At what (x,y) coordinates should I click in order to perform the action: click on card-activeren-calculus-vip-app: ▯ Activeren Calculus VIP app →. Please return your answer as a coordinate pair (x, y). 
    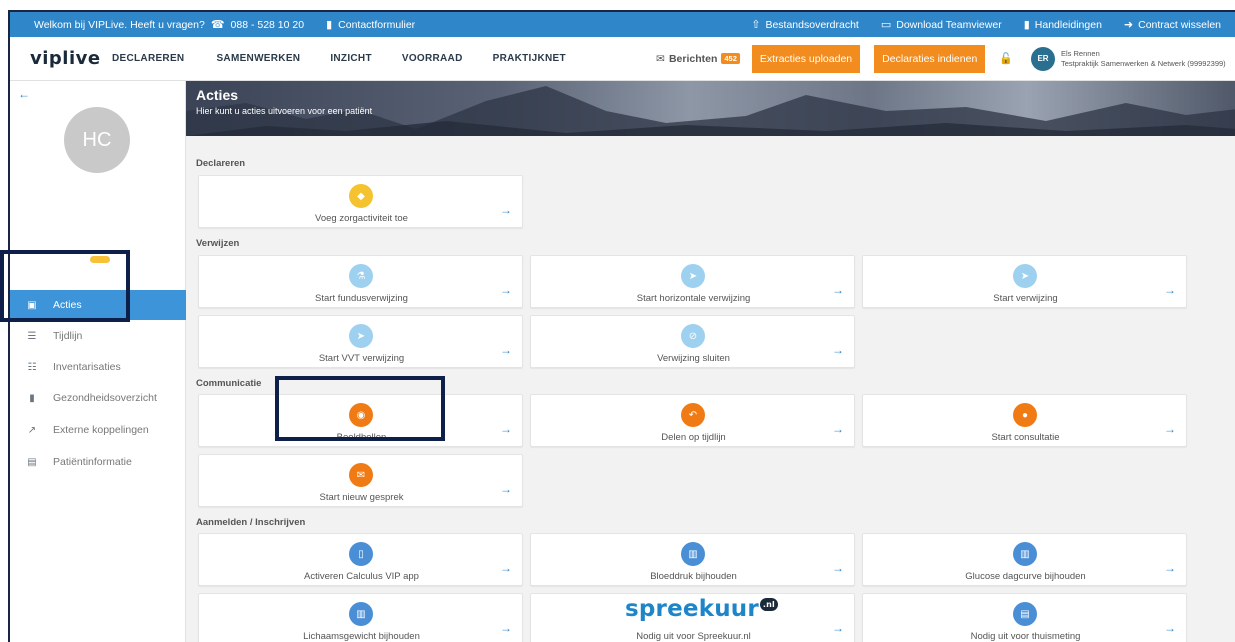
    Looking at the image, I should click on (360, 559).